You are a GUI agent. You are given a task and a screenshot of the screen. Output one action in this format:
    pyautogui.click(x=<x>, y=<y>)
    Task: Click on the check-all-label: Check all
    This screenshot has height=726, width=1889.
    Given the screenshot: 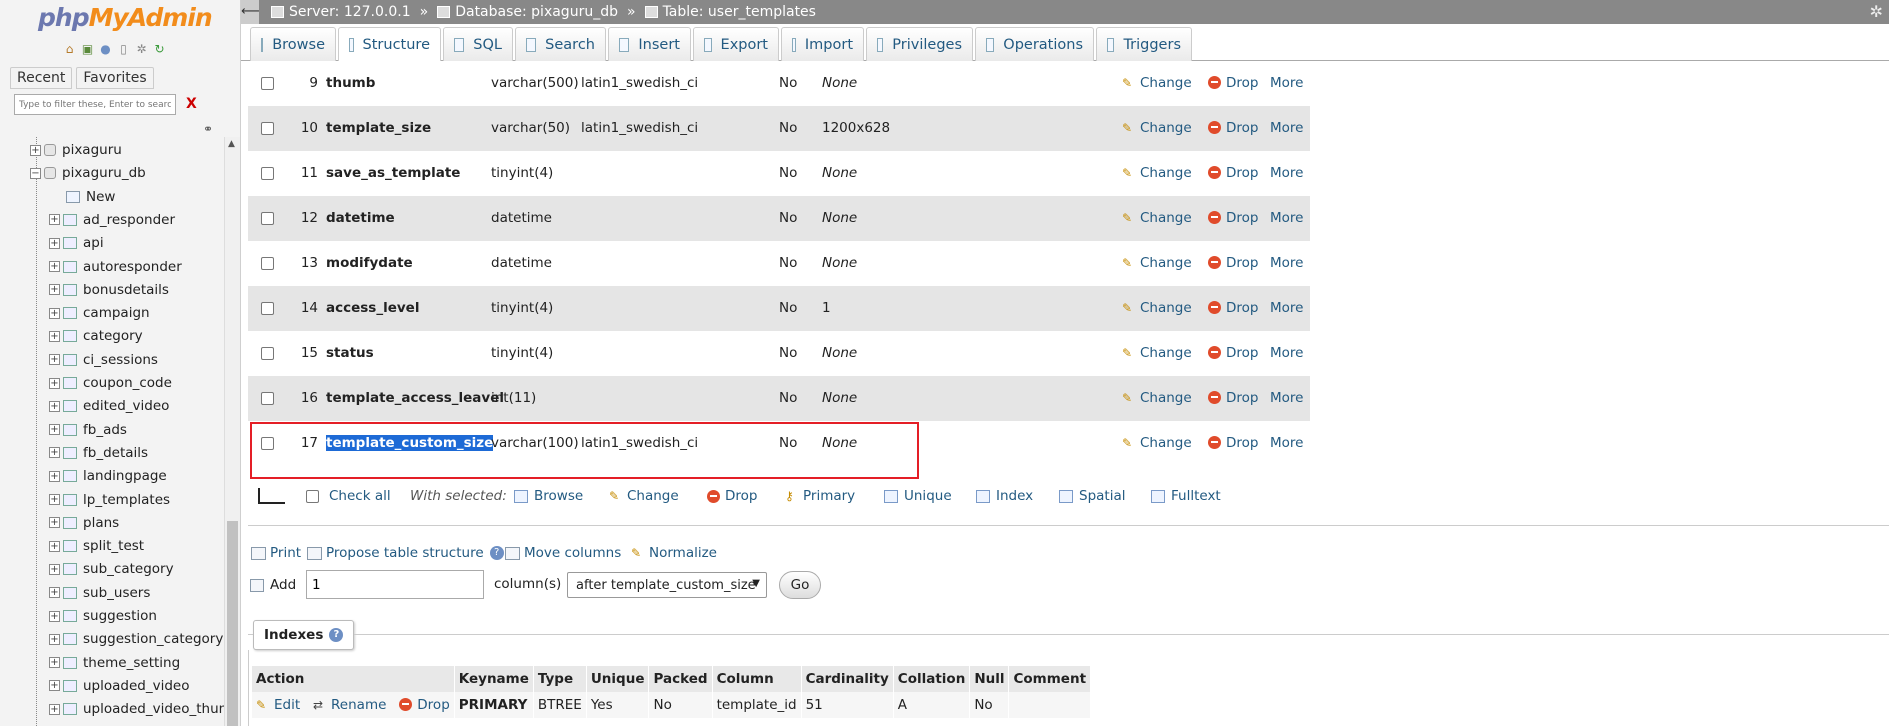 What is the action you would take?
    pyautogui.click(x=360, y=496)
    